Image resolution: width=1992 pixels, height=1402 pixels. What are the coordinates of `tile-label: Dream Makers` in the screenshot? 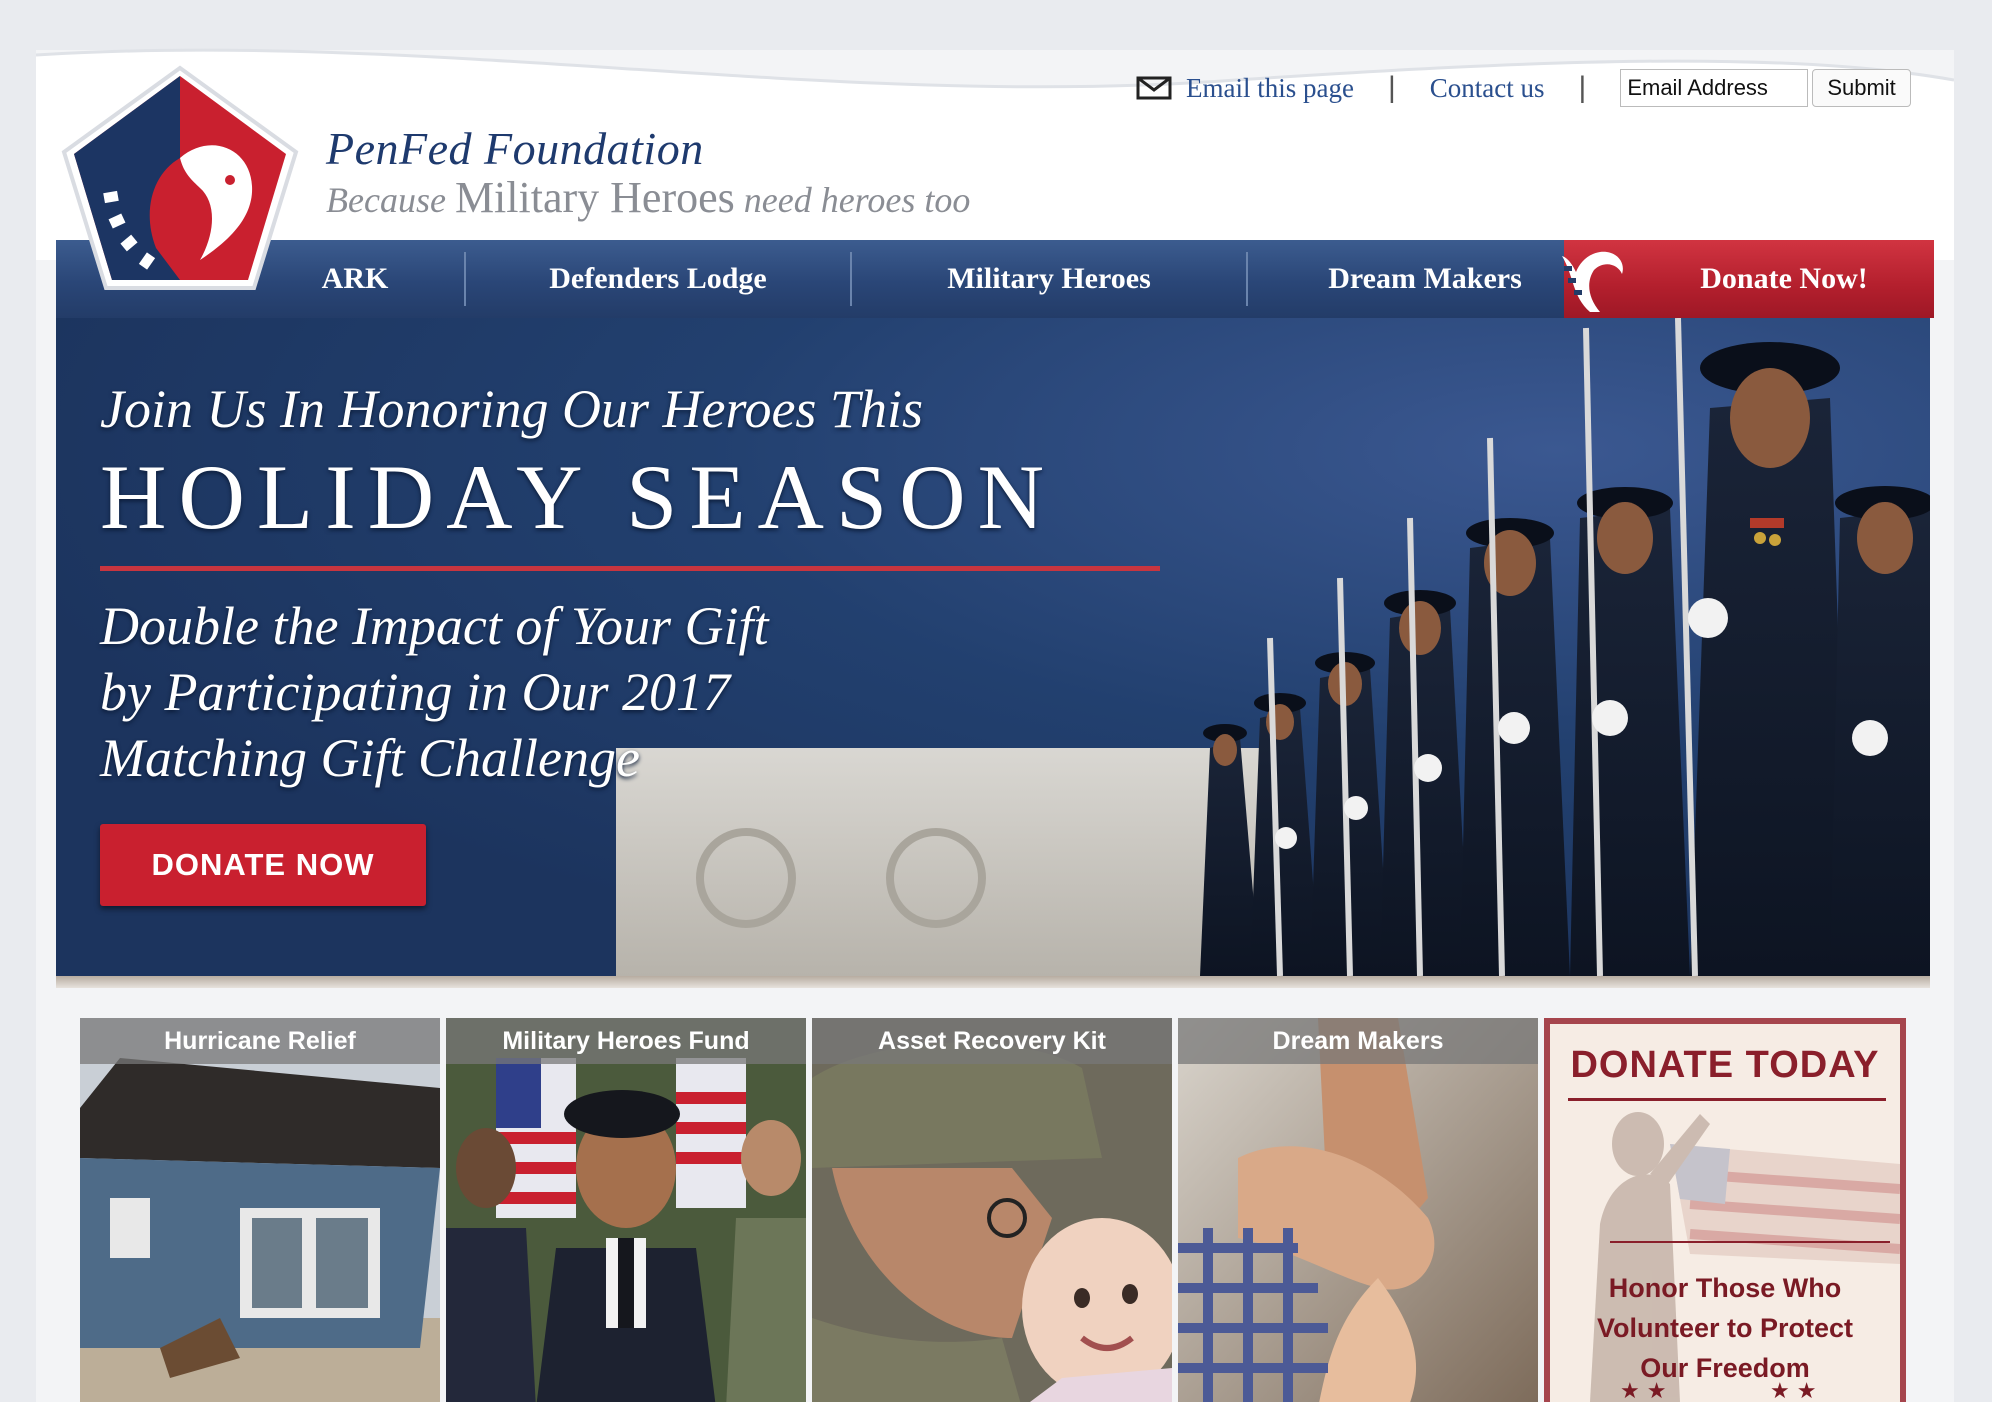 It's located at (1358, 1041).